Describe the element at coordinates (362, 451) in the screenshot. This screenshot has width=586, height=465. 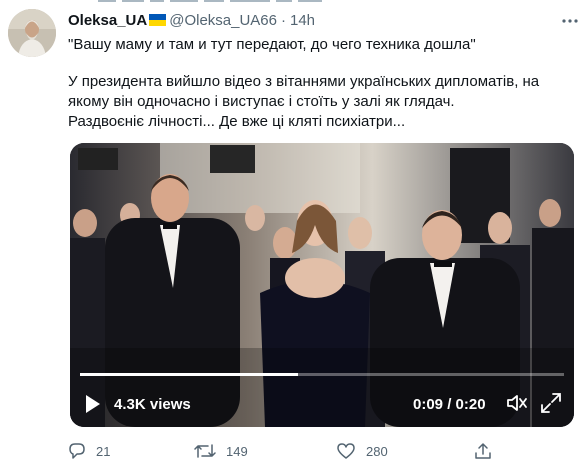
I see `like-button: 280` at that location.